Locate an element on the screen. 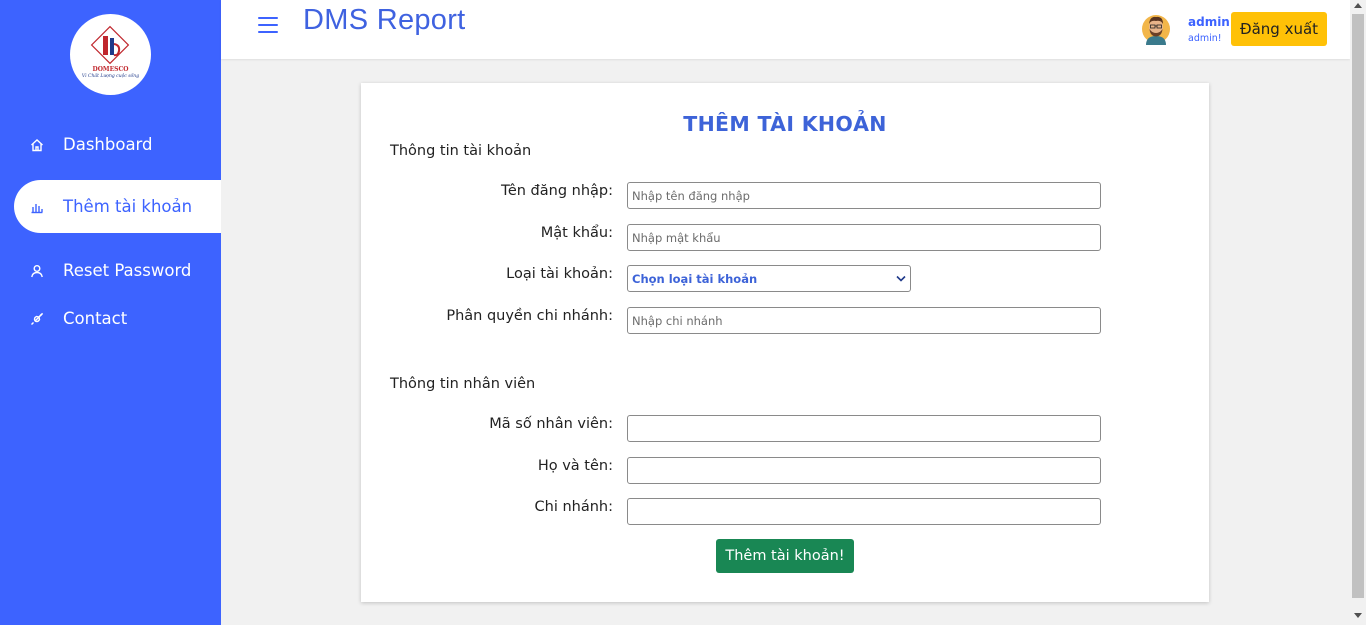 This screenshot has width=1366, height=625. page-scrollbar is located at coordinates (1358, 312).